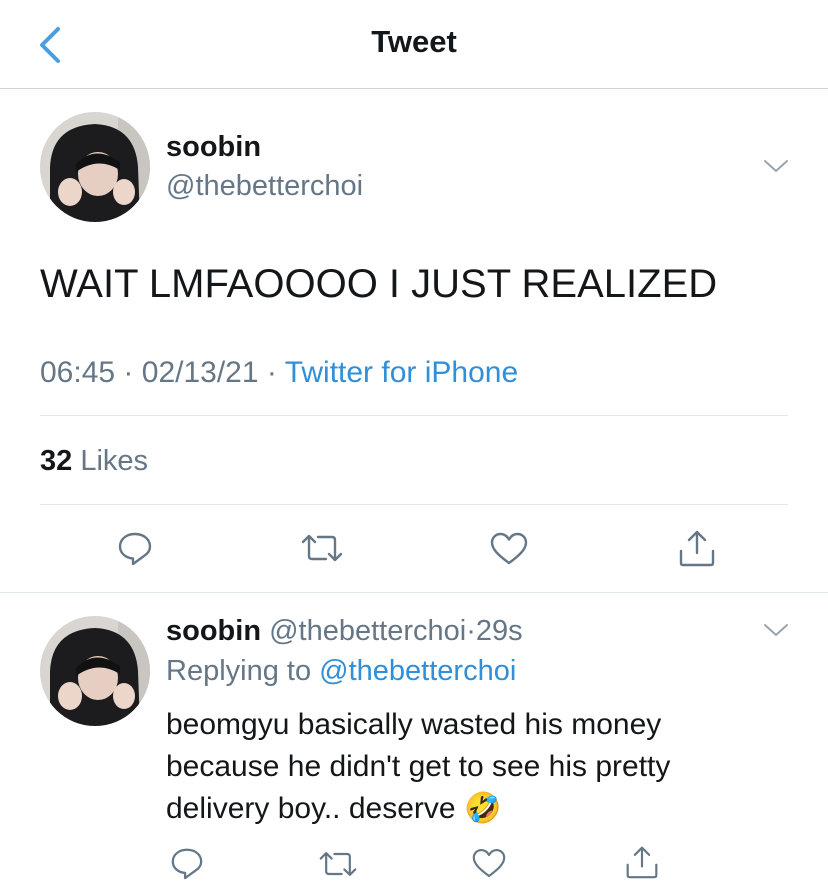 This screenshot has height=896, width=828. I want to click on replying-to-handle: @thebetterchoi, so click(417, 671).